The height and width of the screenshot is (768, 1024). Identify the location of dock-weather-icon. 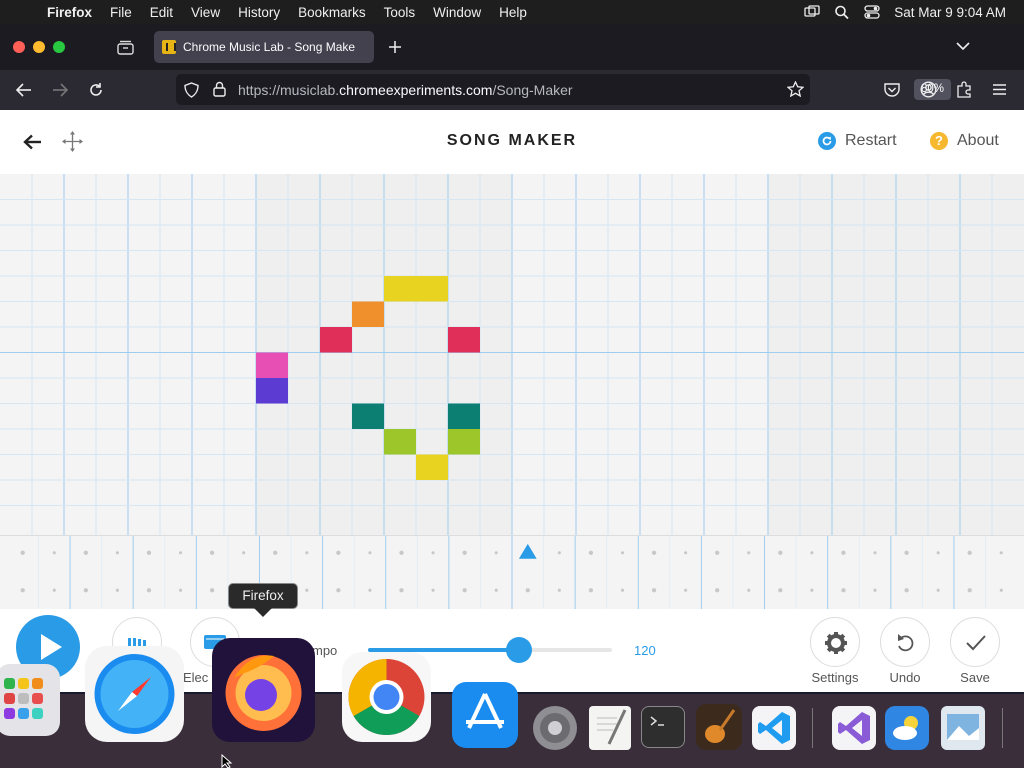
(907, 728).